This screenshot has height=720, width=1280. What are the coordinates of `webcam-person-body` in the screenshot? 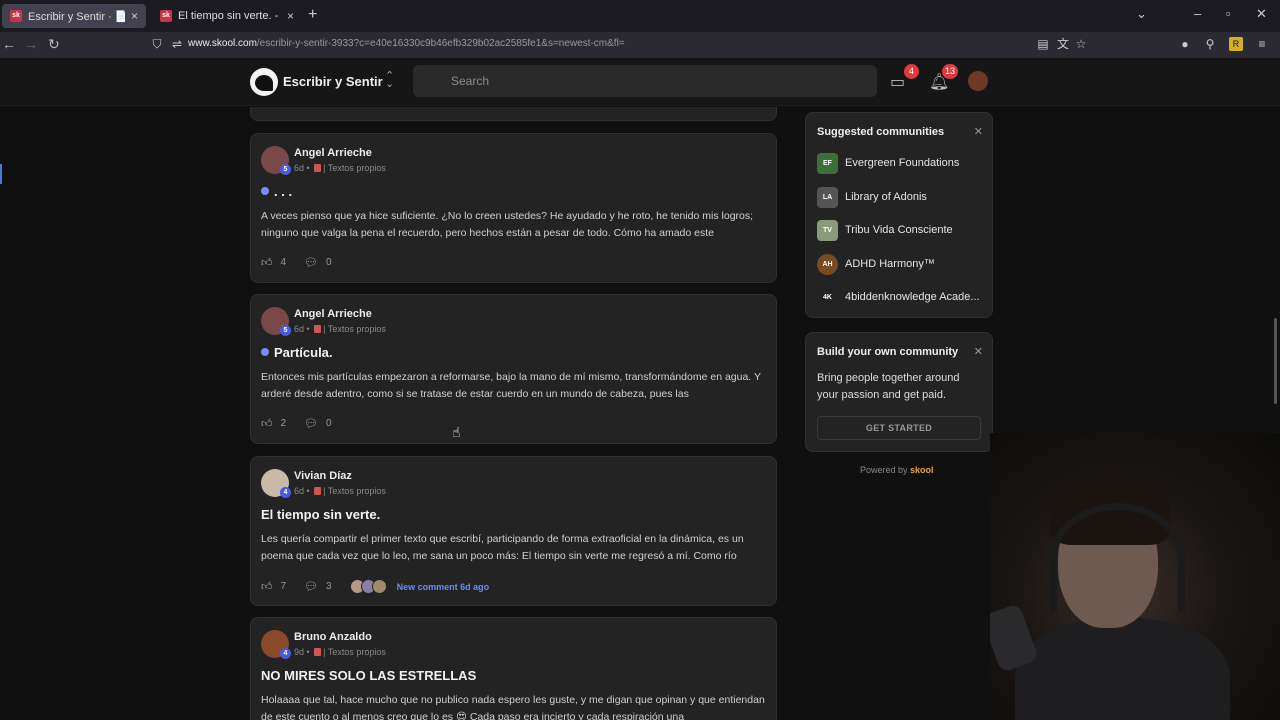 It's located at (1122, 669).